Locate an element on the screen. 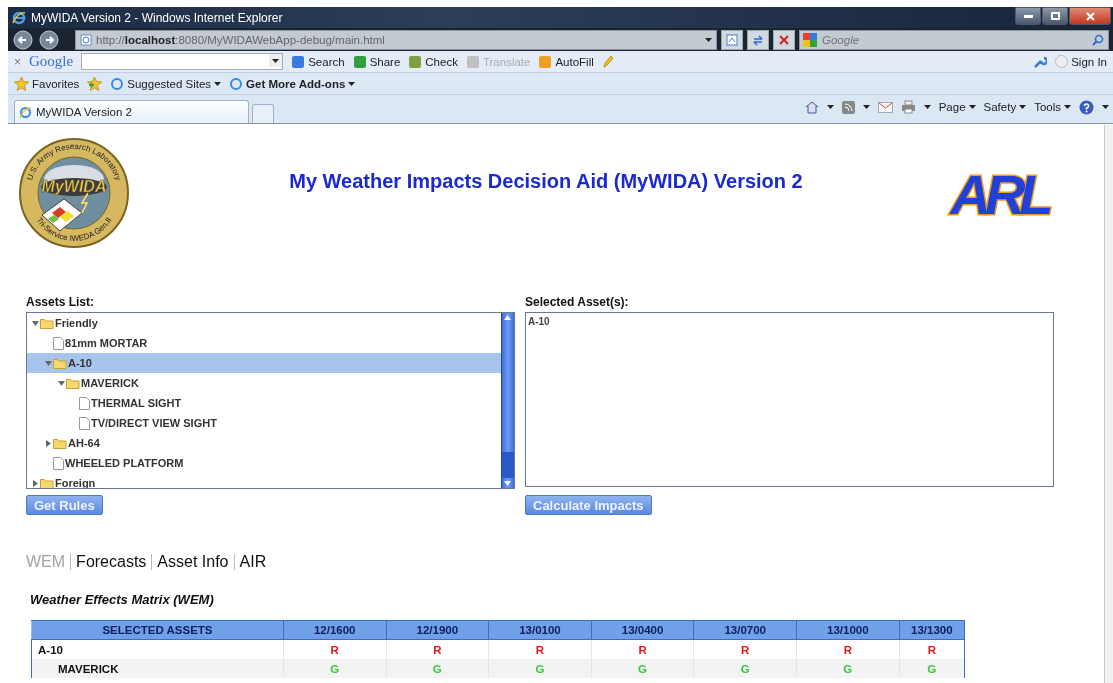  pencil-icon is located at coordinates (607, 61).